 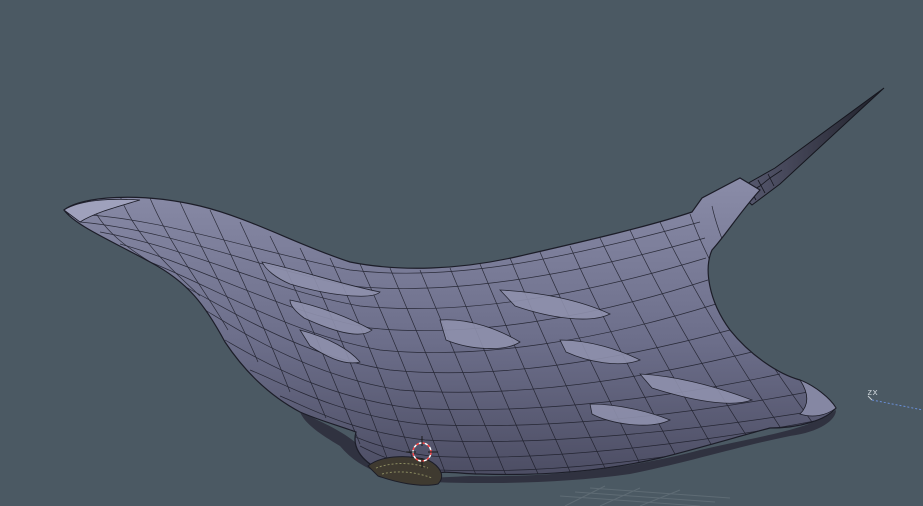 What do you see at coordinates (645, 495) in the screenshot?
I see `floor-grid` at bounding box center [645, 495].